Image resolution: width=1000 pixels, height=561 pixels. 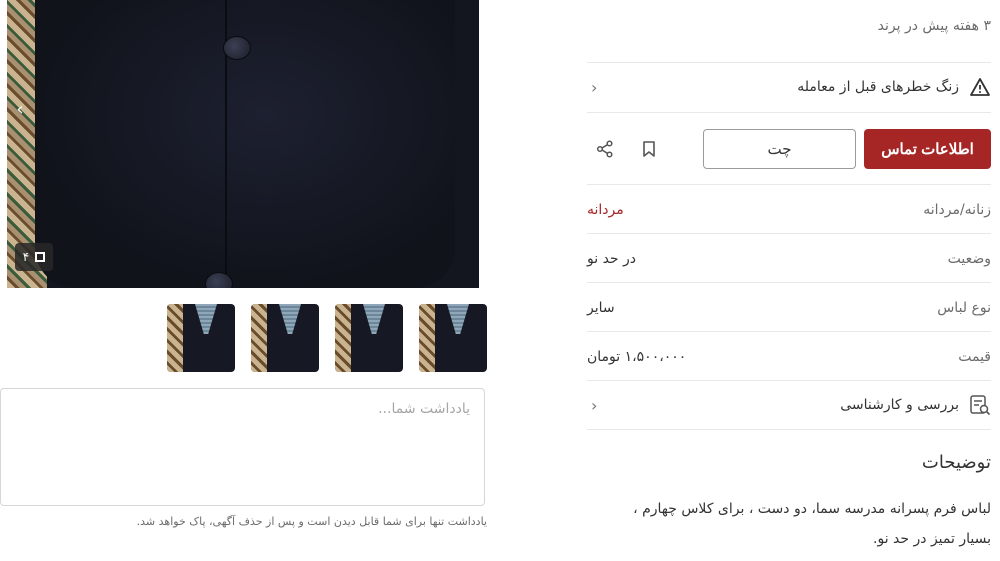 What do you see at coordinates (242, 447) in the screenshot?
I see `note-input` at bounding box center [242, 447].